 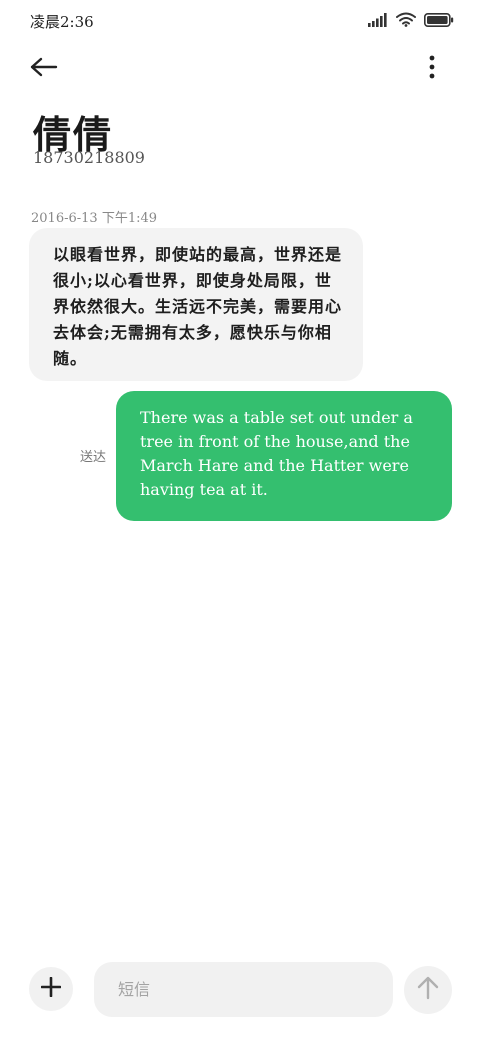 I want to click on back-button, so click(x=52, y=69).